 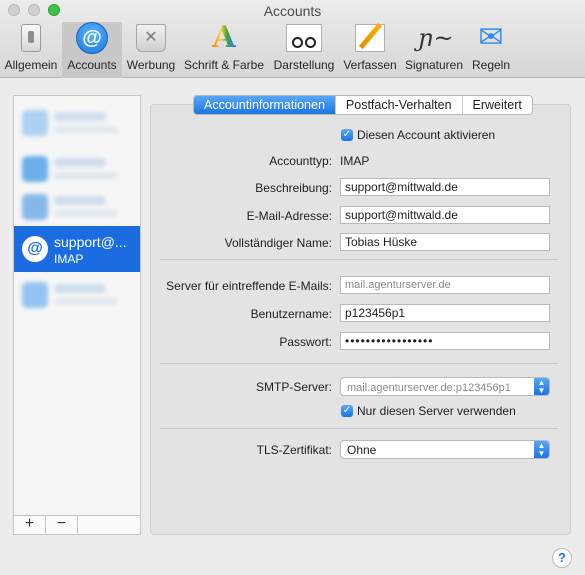 What do you see at coordinates (362, 450) in the screenshot?
I see `tls-certificate-value: Ohne` at bounding box center [362, 450].